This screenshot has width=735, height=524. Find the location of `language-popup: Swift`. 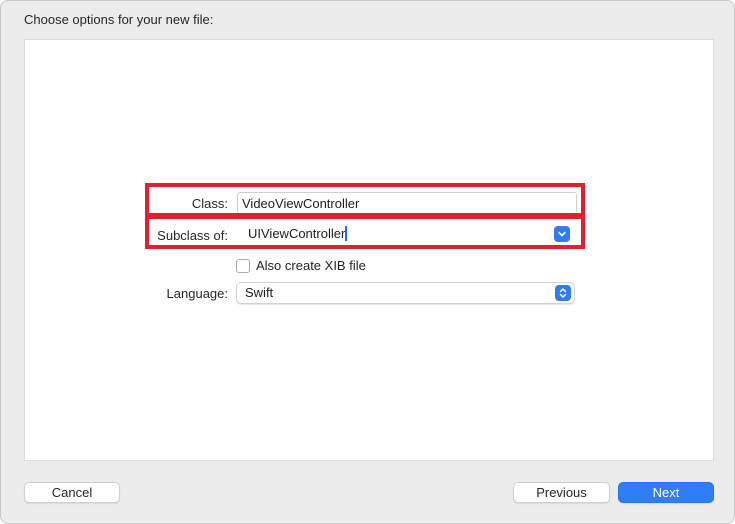

language-popup: Swift is located at coordinates (405, 293).